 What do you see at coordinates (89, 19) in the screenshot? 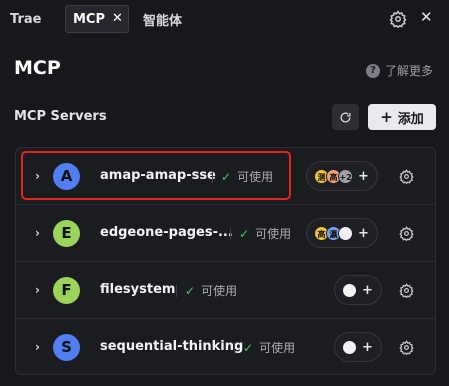
I see `tab-mcp-label: MCP` at bounding box center [89, 19].